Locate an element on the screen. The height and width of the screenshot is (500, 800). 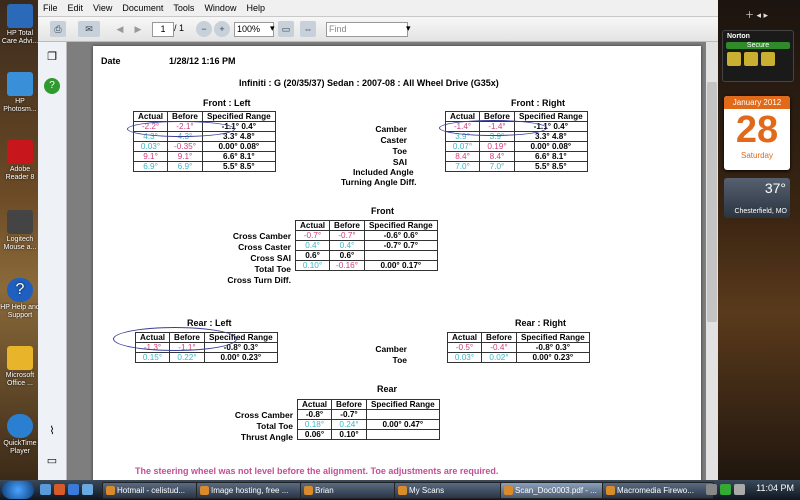
calendar-gadget: January 2012 28 Saturday is located at coordinates (757, 133).